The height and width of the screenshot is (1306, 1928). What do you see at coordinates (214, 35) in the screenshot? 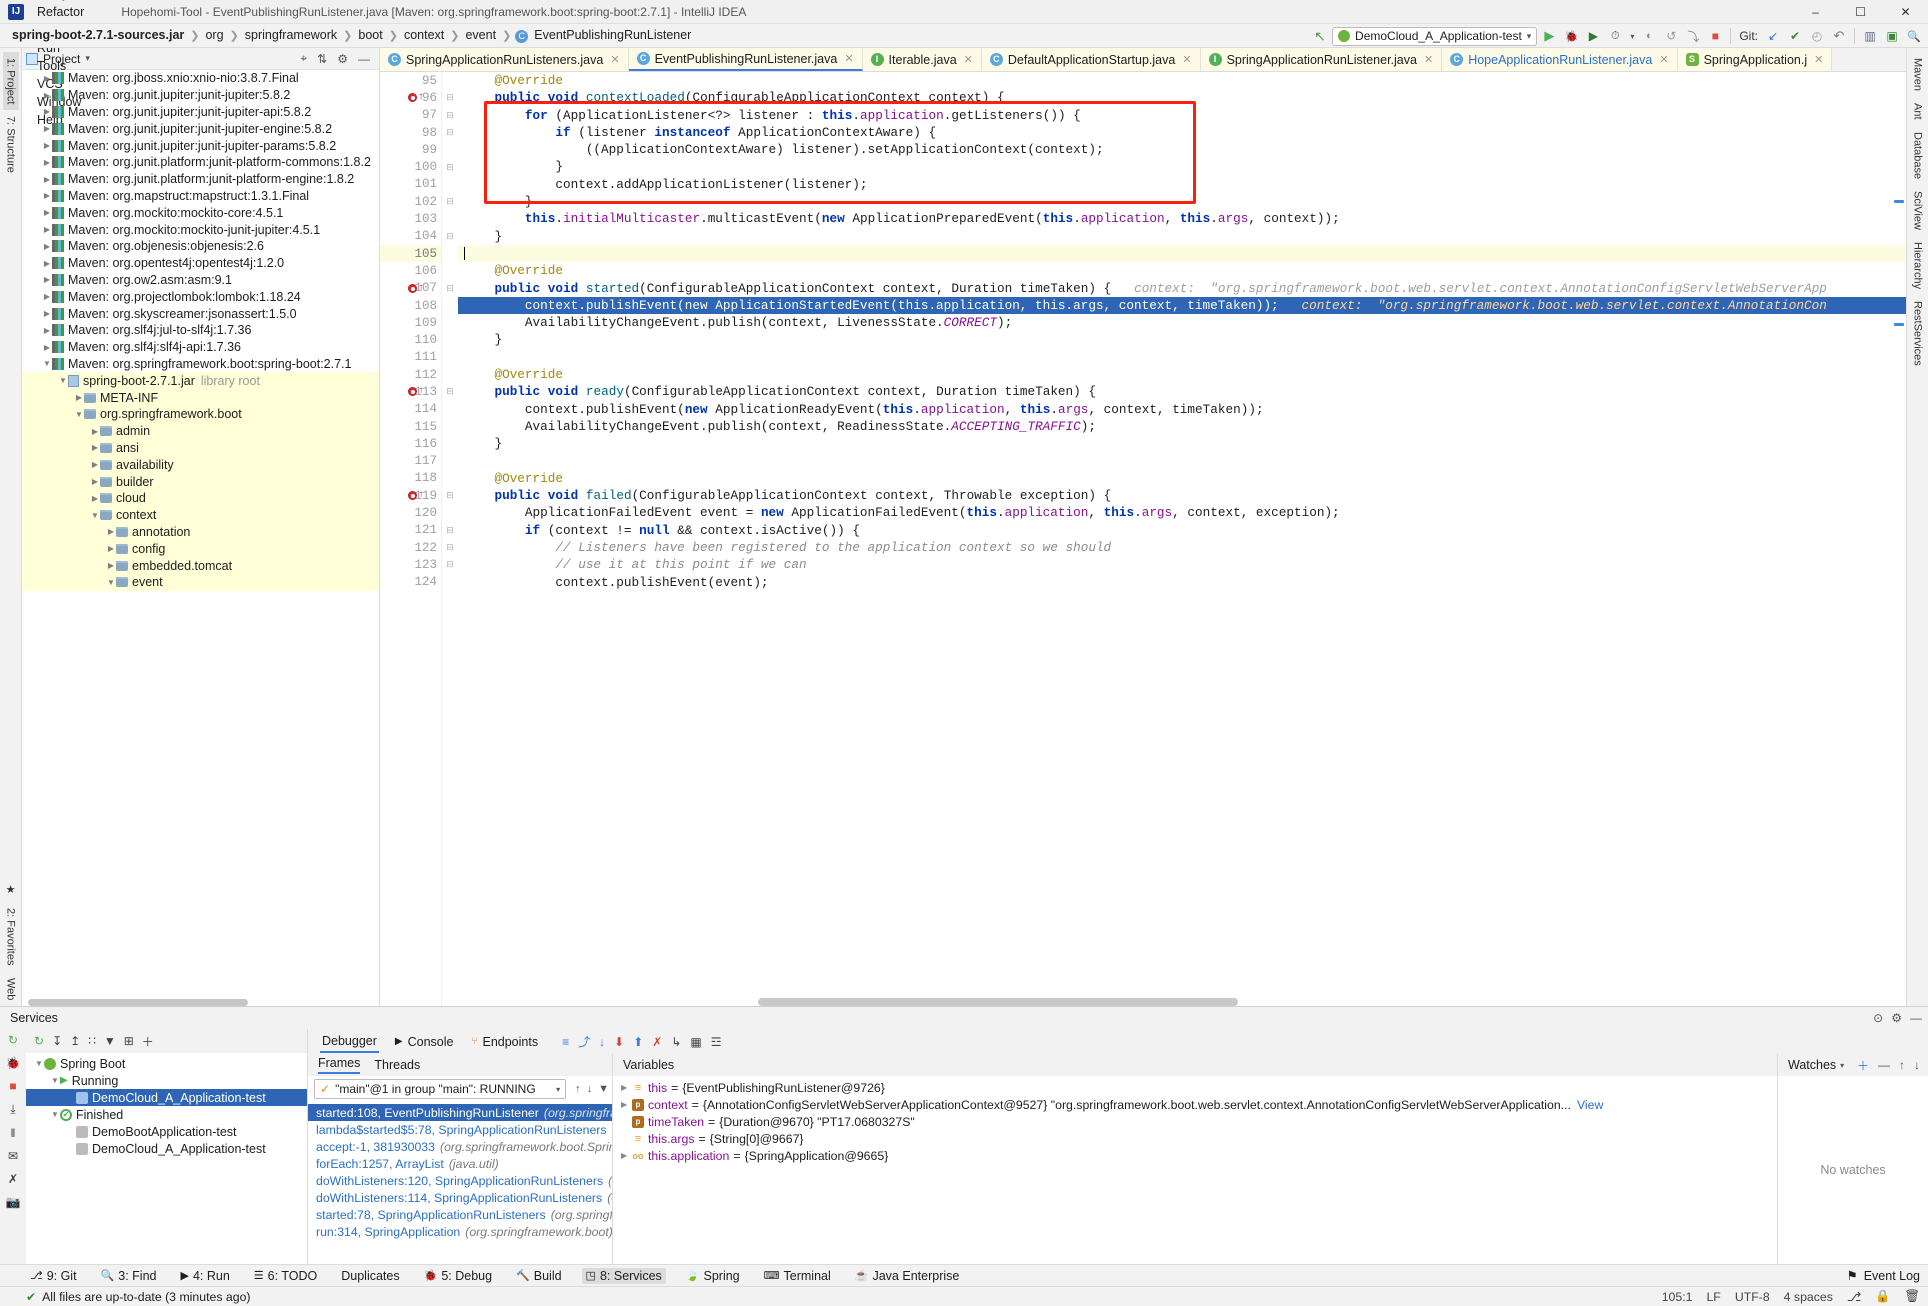
I see `breadcrumb-item-1: org` at bounding box center [214, 35].